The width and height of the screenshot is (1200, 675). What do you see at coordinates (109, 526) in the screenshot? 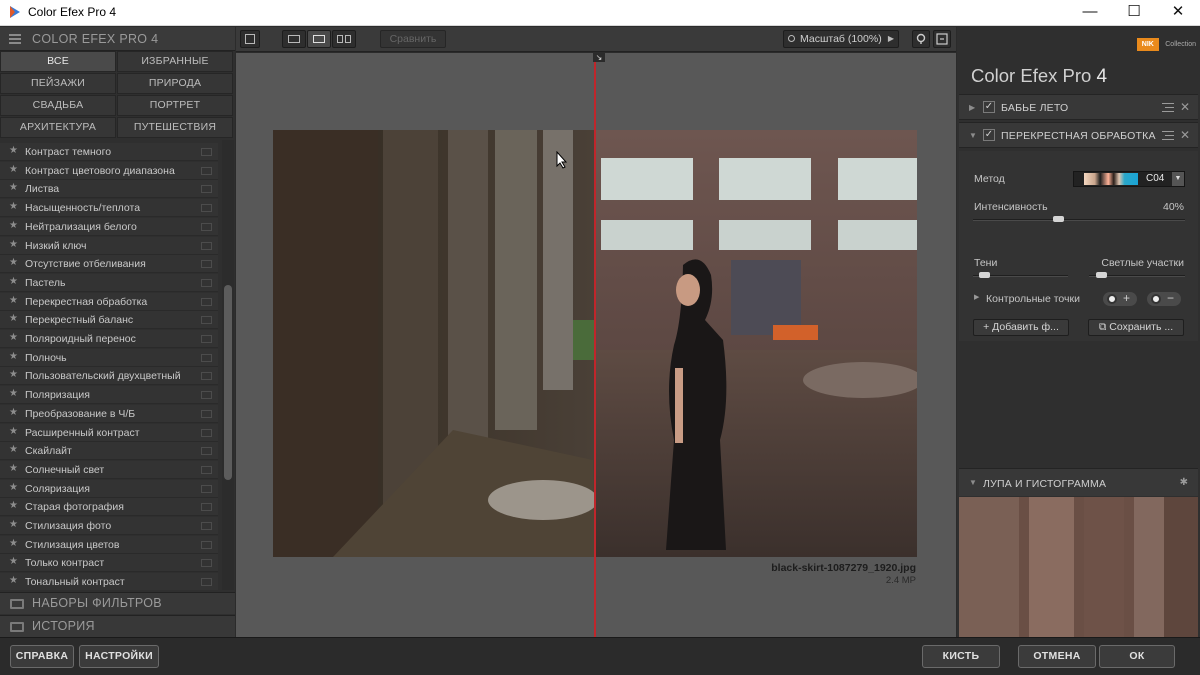
I see `filter-list-item: ★ Стилизация фото` at bounding box center [109, 526].